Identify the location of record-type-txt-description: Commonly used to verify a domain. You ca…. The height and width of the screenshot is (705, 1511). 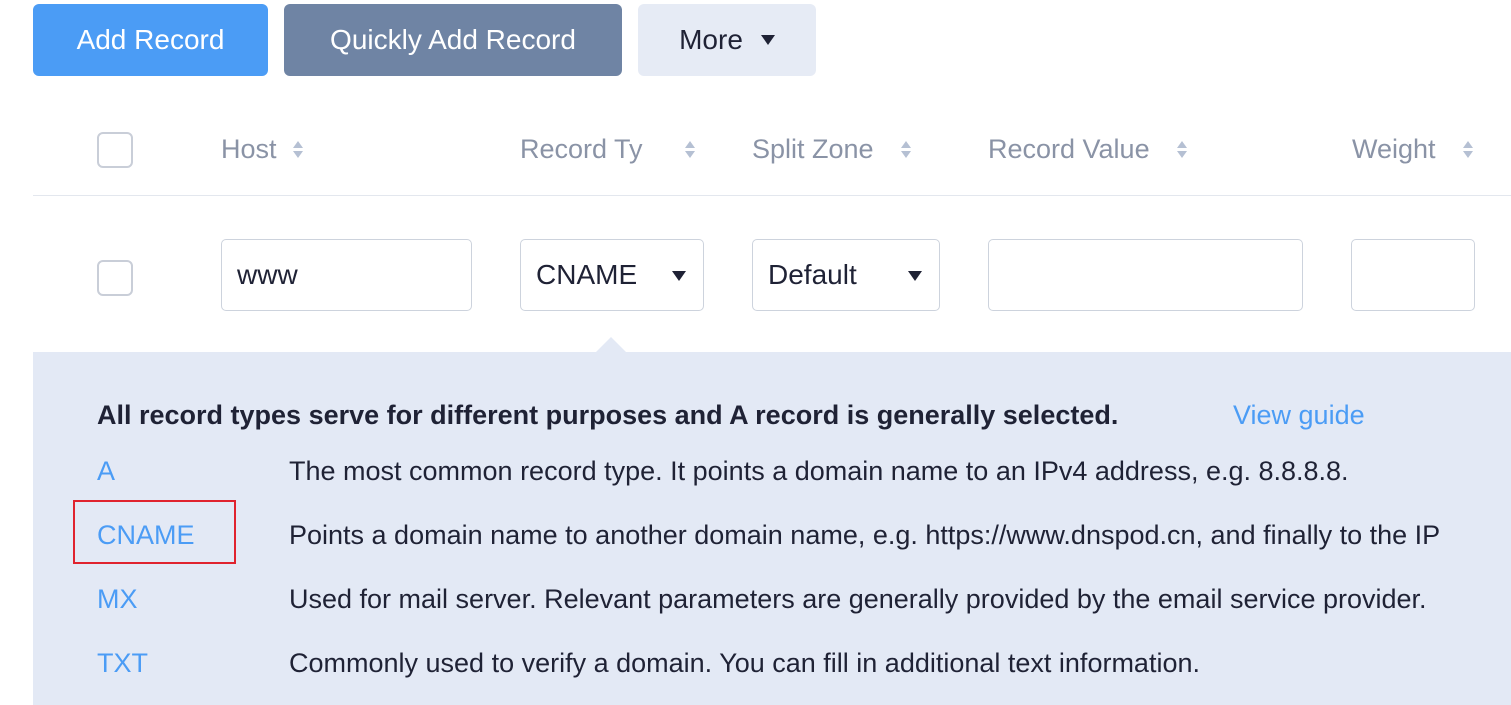
(744, 663).